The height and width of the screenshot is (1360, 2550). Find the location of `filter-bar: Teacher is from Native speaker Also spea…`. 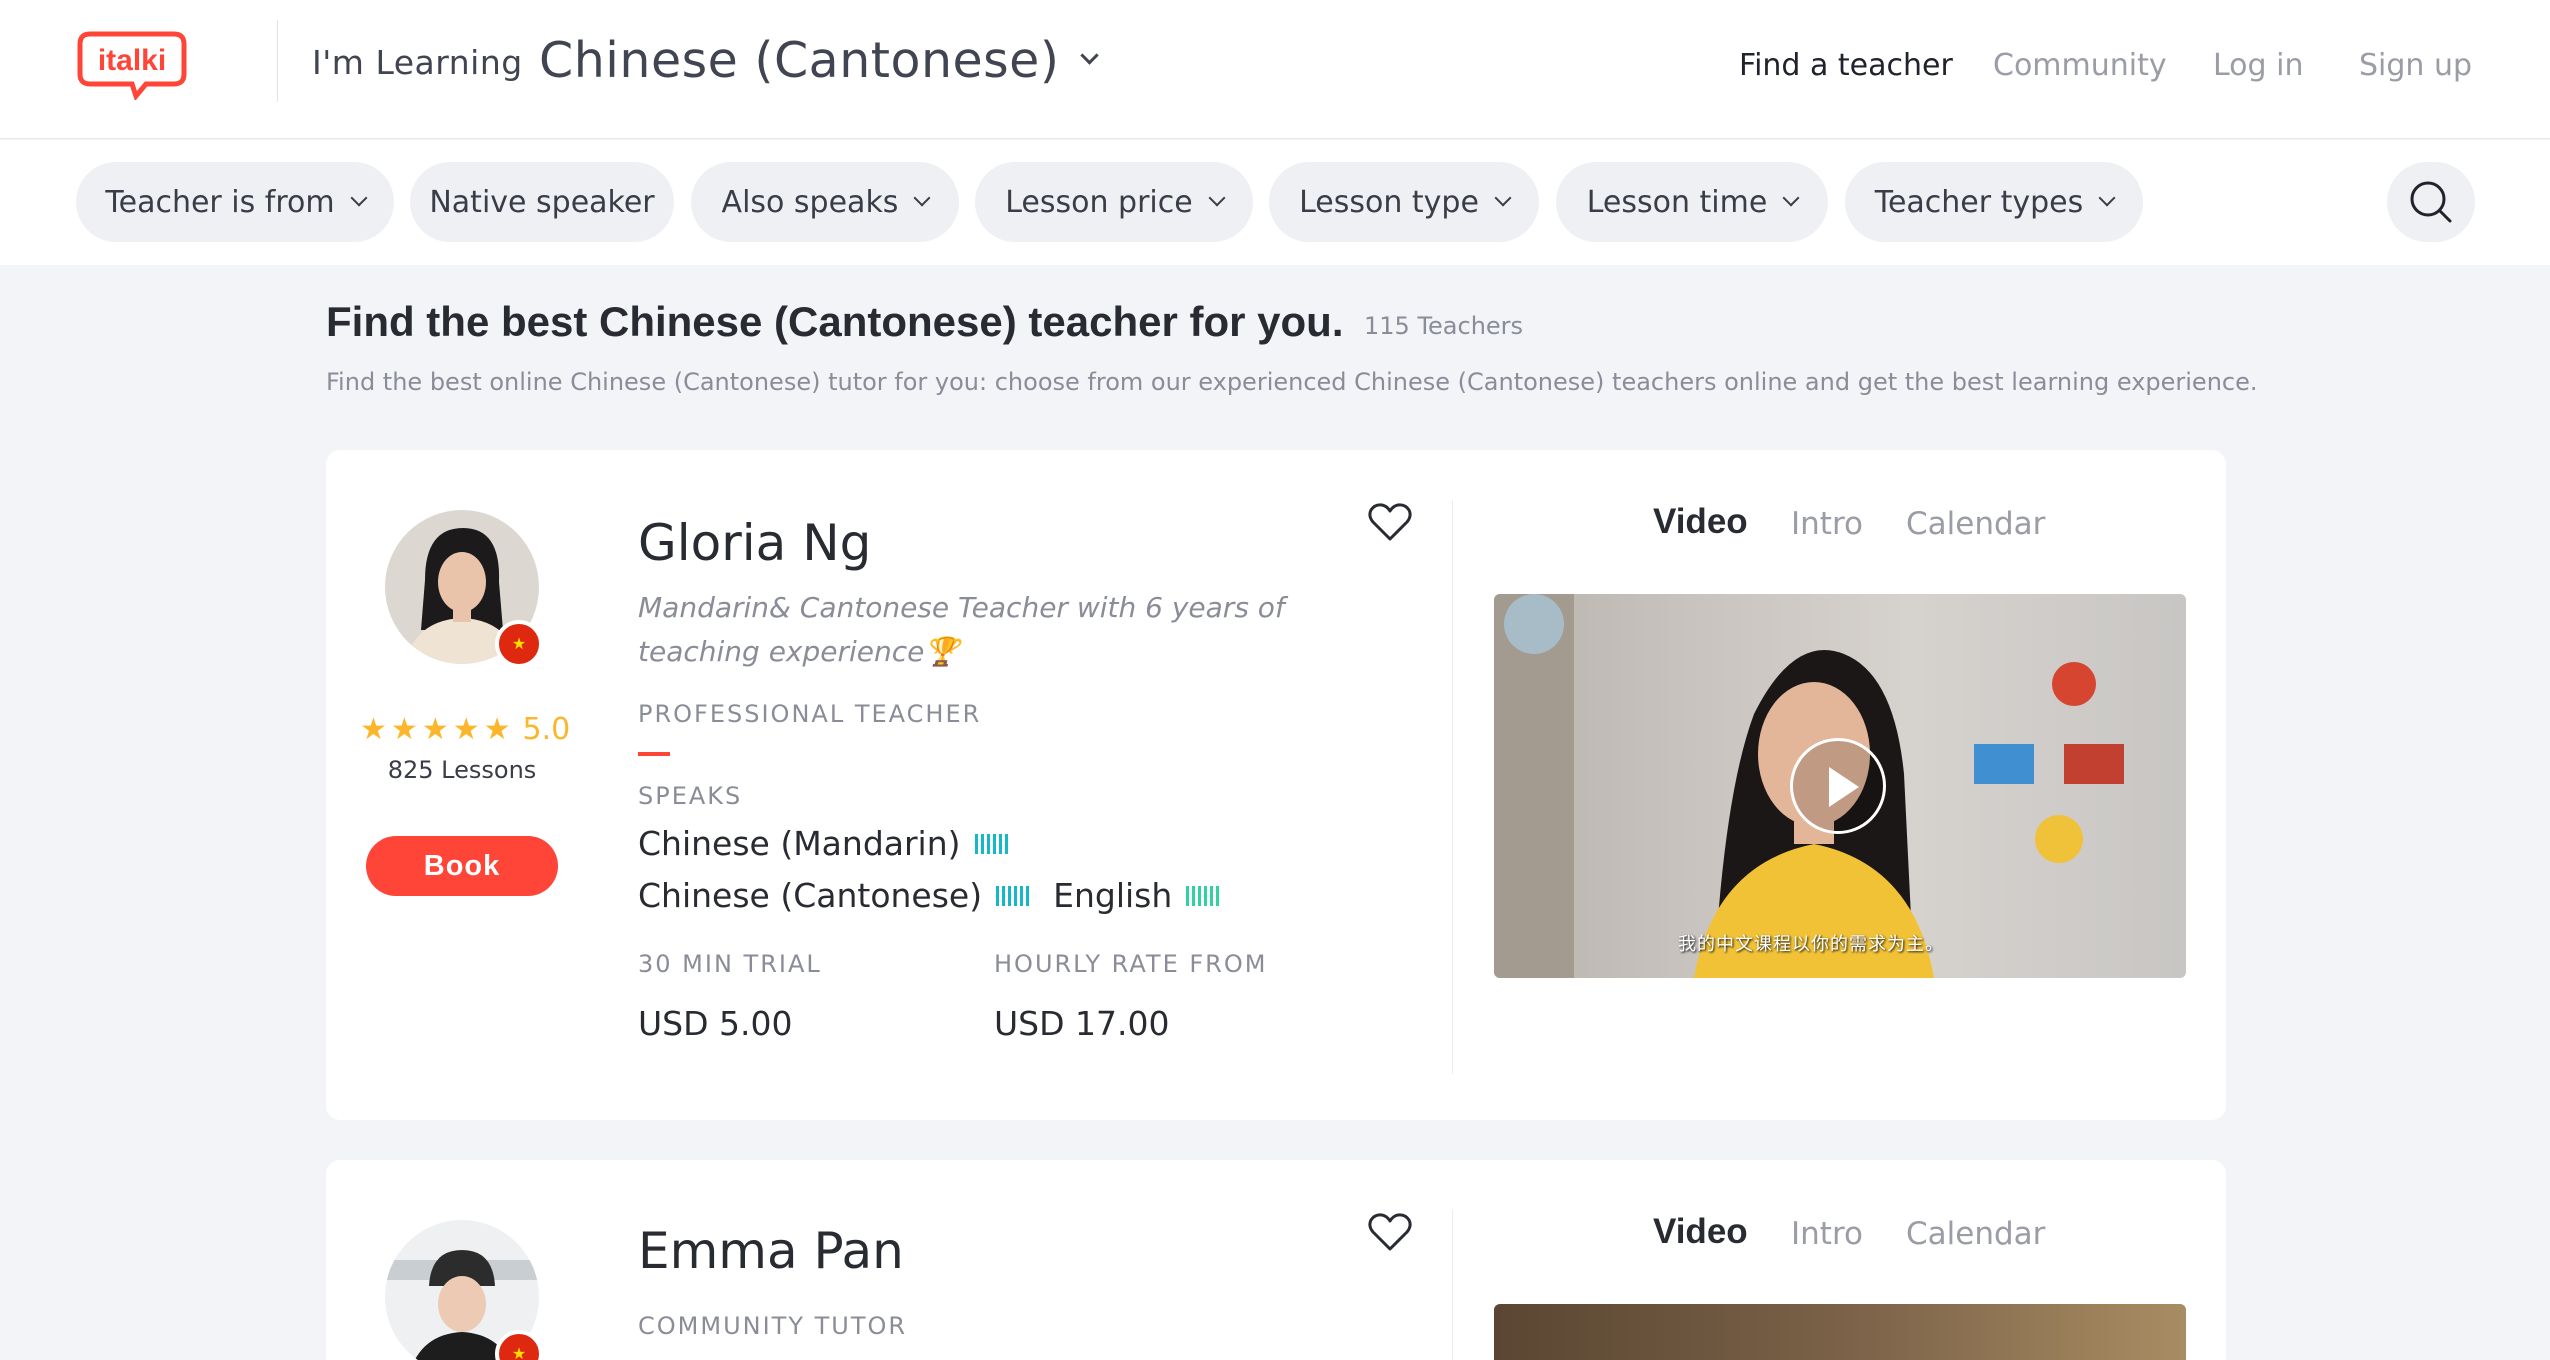

filter-bar: Teacher is from Native speaker Also spea… is located at coordinates (1275, 202).